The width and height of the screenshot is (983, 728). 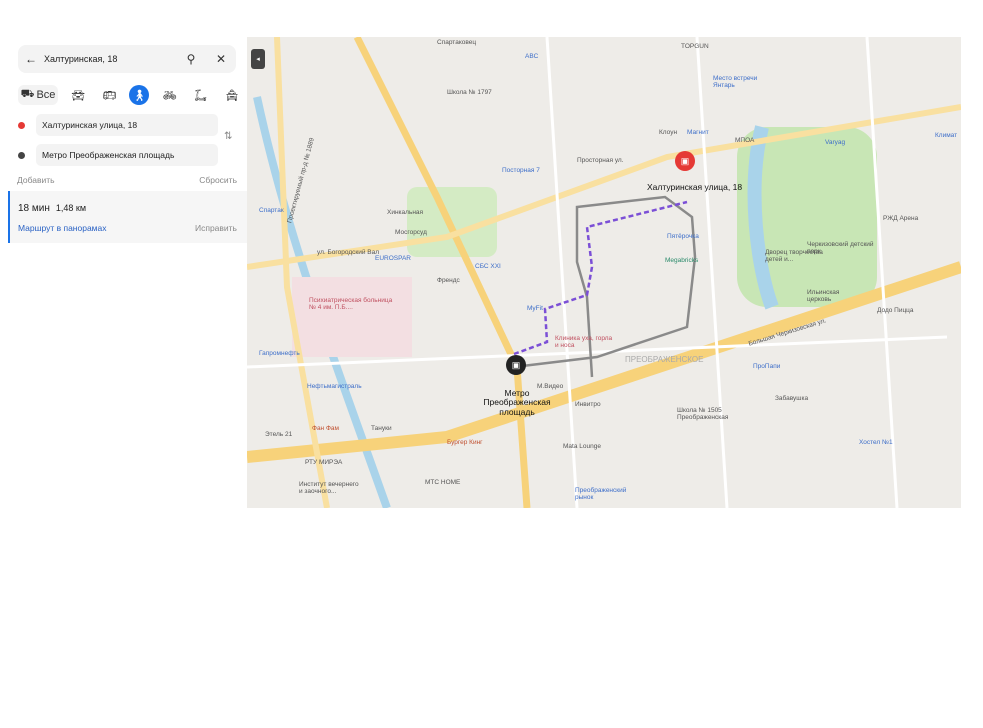 I want to click on map-poi: Френдс, so click(x=448, y=280).